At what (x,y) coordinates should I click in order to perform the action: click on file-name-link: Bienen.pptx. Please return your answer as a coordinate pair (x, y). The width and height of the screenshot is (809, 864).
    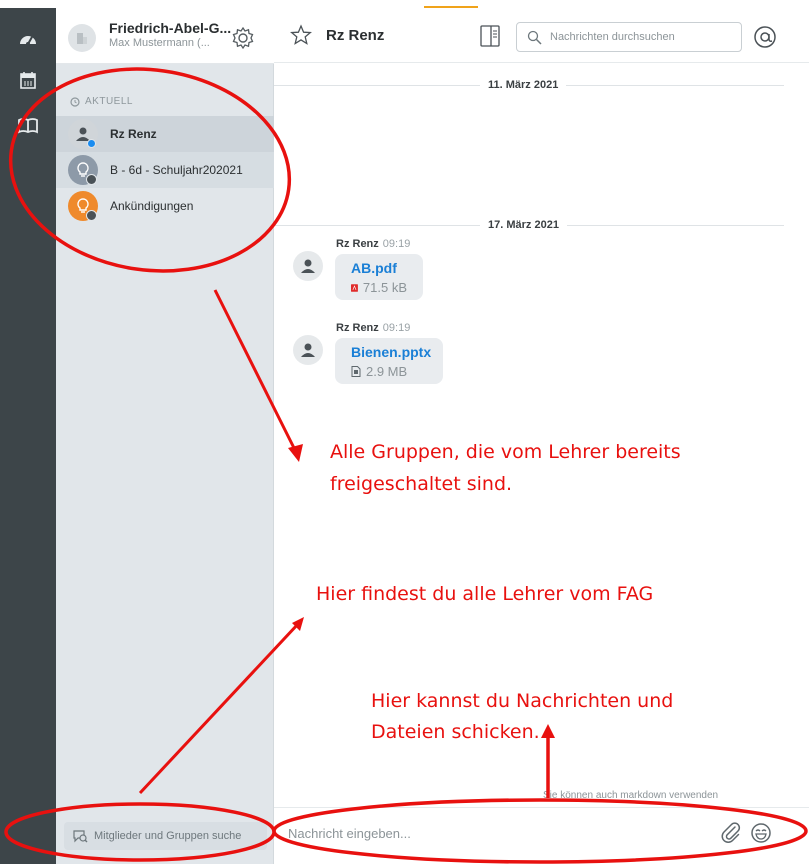
    Looking at the image, I should click on (391, 352).